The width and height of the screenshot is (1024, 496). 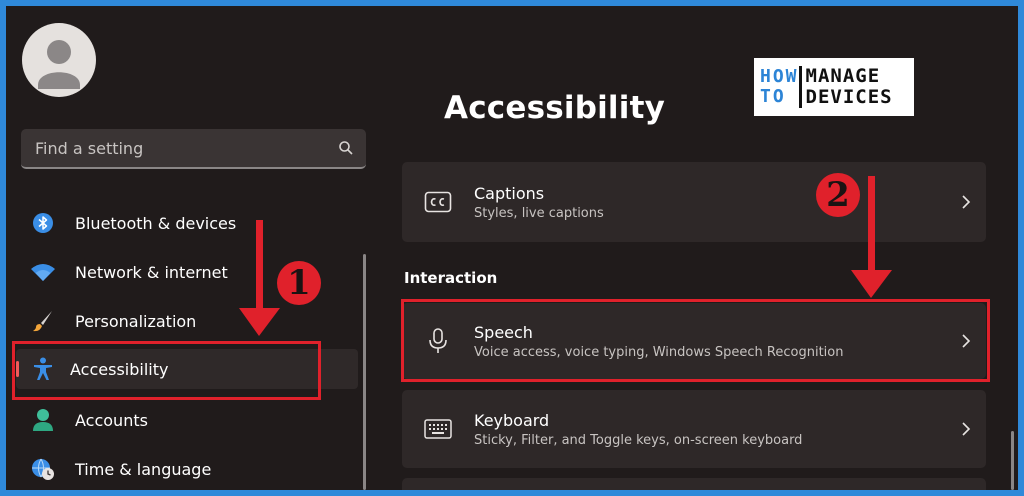 I want to click on step-badge-2: 2, so click(x=838, y=195).